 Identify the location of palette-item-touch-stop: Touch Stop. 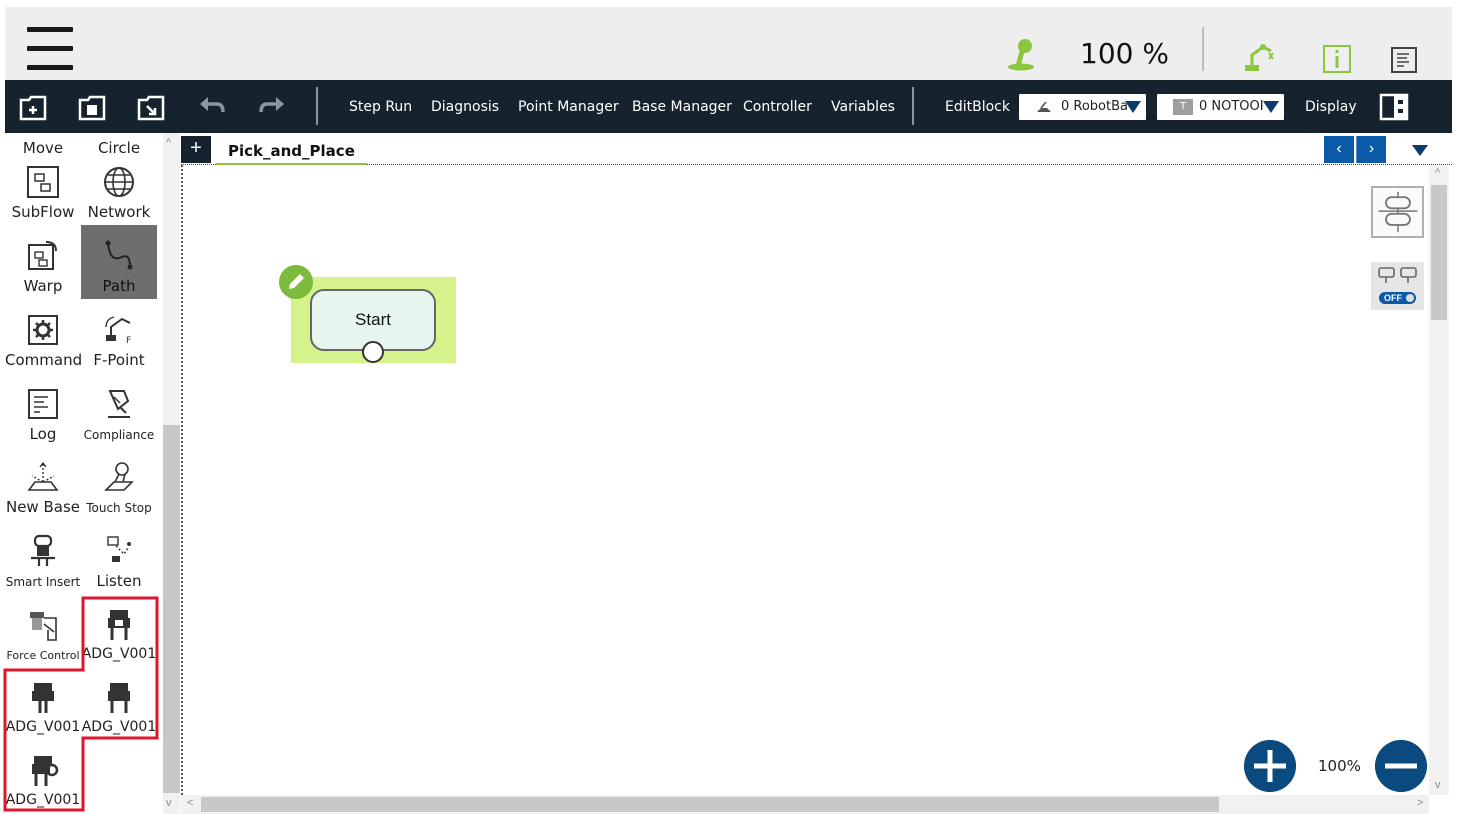
(119, 493).